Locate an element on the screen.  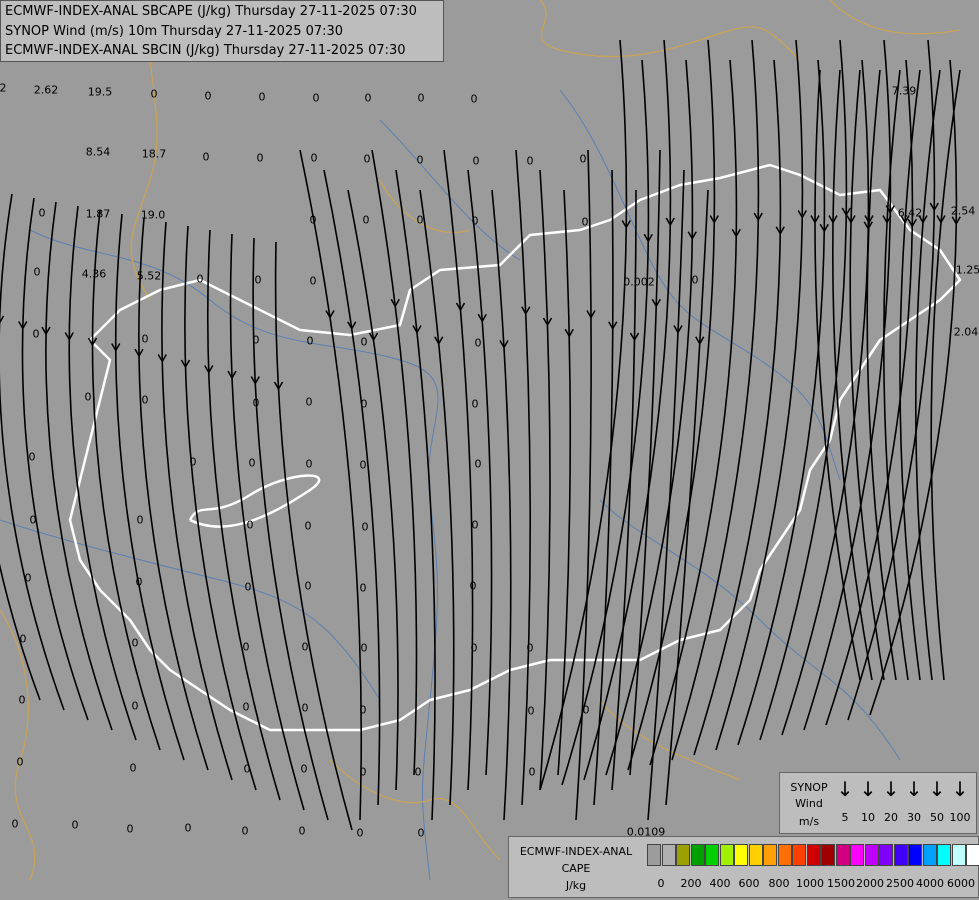
cape-value-label: 2.04 is located at coordinates (966, 332).